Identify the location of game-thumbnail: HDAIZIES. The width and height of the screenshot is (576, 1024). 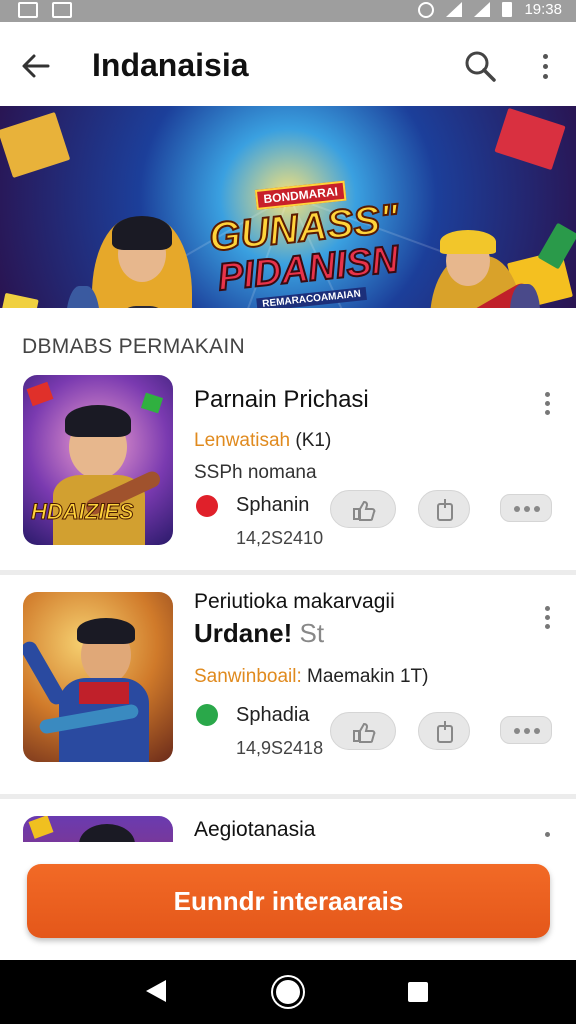
(98, 460).